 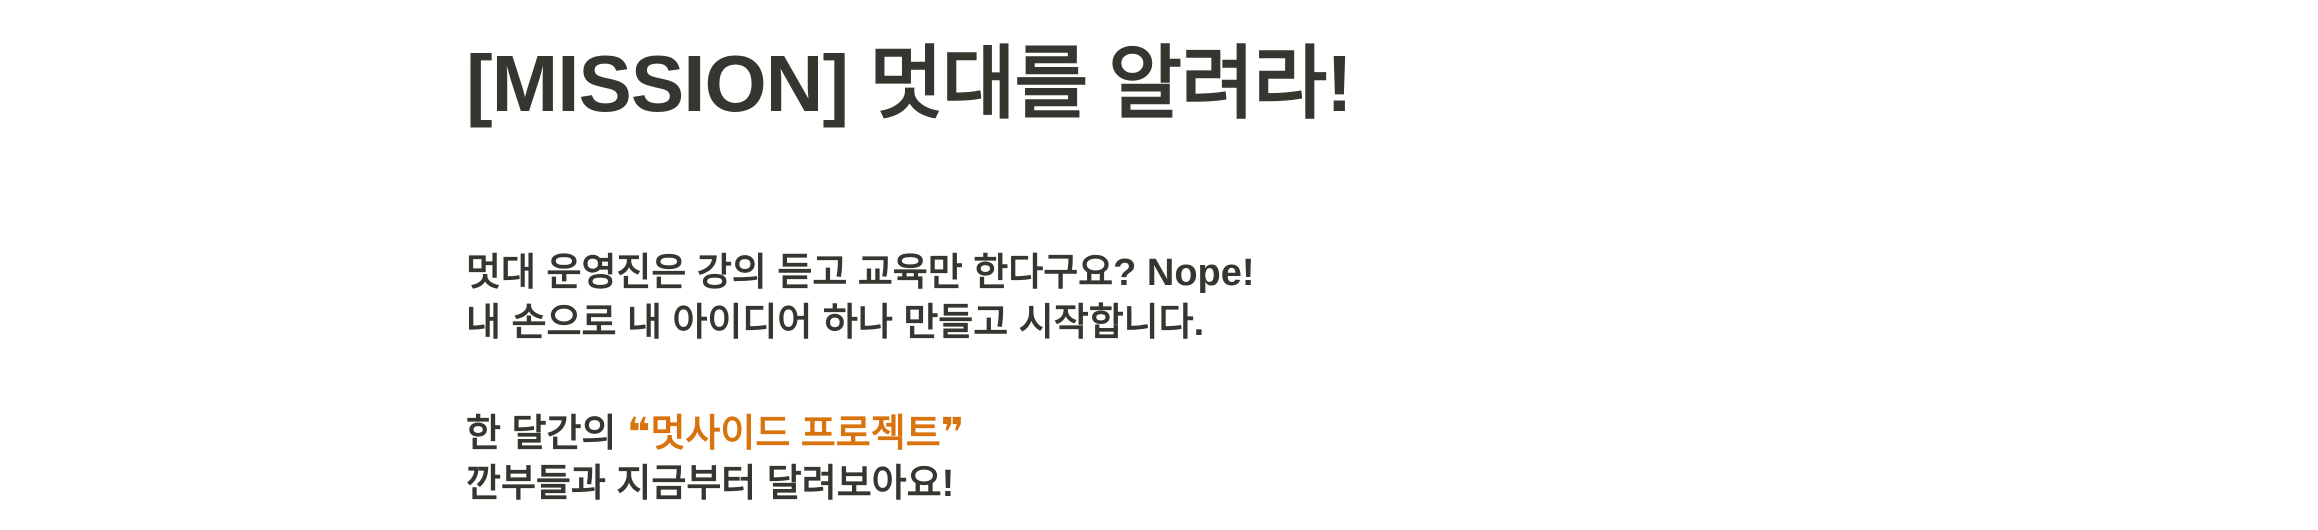 I want to click on project-line-2: 깐부들과 지금부터 달려보아요!, so click(x=710, y=484).